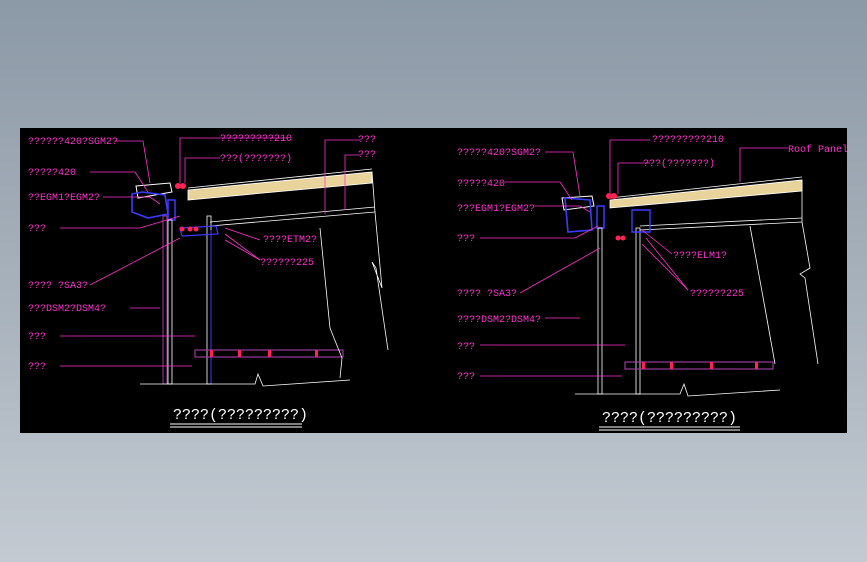 This screenshot has width=867, height=562. Describe the element at coordinates (496, 209) in the screenshot. I see `right-label-egm: ???EGM1?EGM2?` at that location.